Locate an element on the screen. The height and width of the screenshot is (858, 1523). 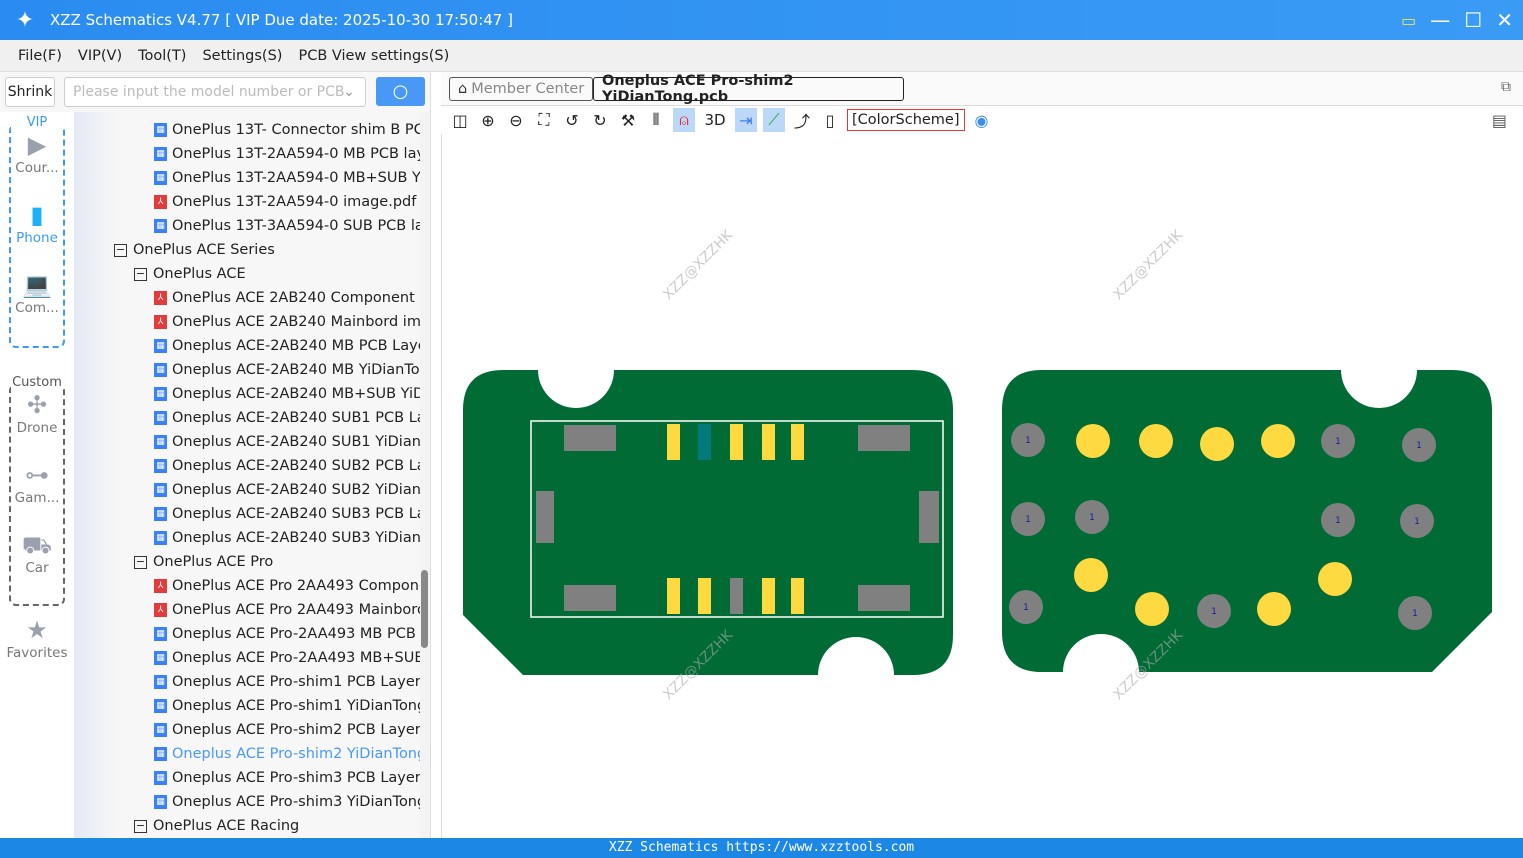
curve-icon: ⤴ is located at coordinates (802, 120).